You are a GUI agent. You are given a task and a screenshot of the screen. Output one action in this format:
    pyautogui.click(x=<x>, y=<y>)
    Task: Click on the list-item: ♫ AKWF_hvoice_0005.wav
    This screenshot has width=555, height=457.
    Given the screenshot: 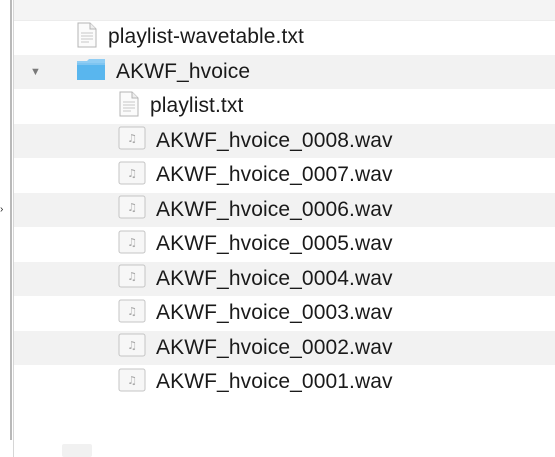 What is the action you would take?
    pyautogui.click(x=284, y=244)
    